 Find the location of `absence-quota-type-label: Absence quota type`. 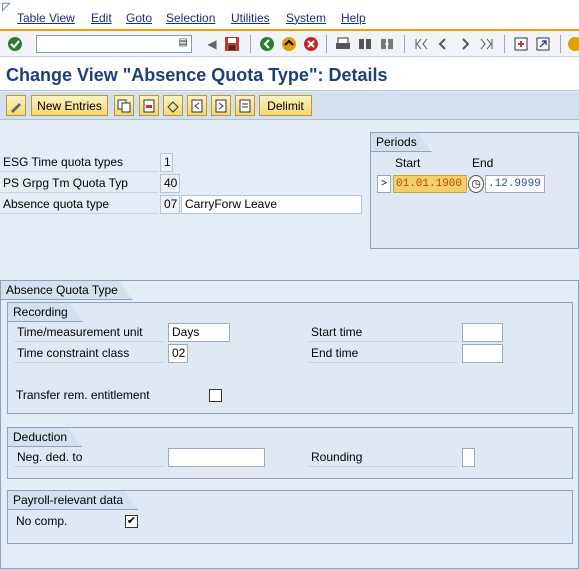

absence-quota-type-label: Absence quota type is located at coordinates (79, 204).